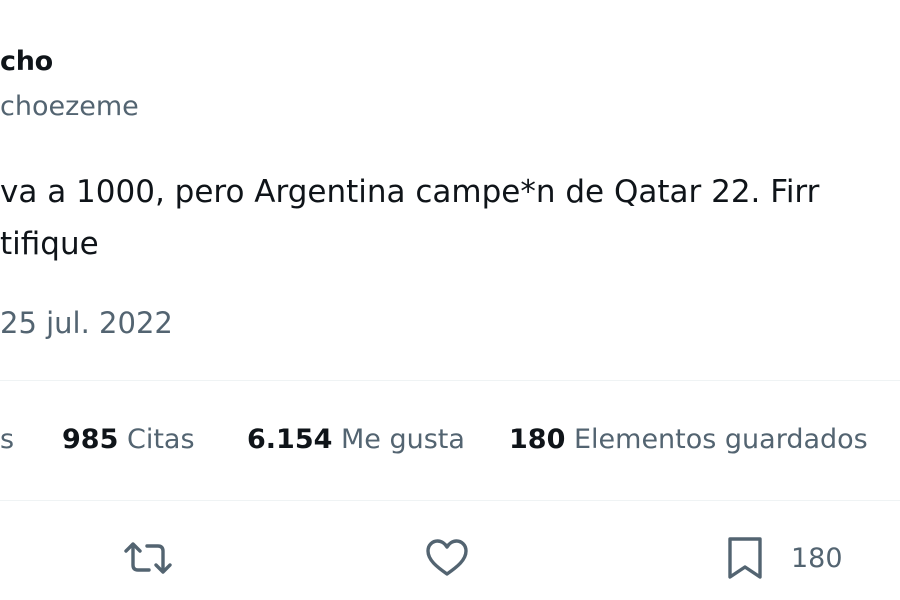 The width and height of the screenshot is (900, 600). I want to click on retweet-button, so click(148, 558).